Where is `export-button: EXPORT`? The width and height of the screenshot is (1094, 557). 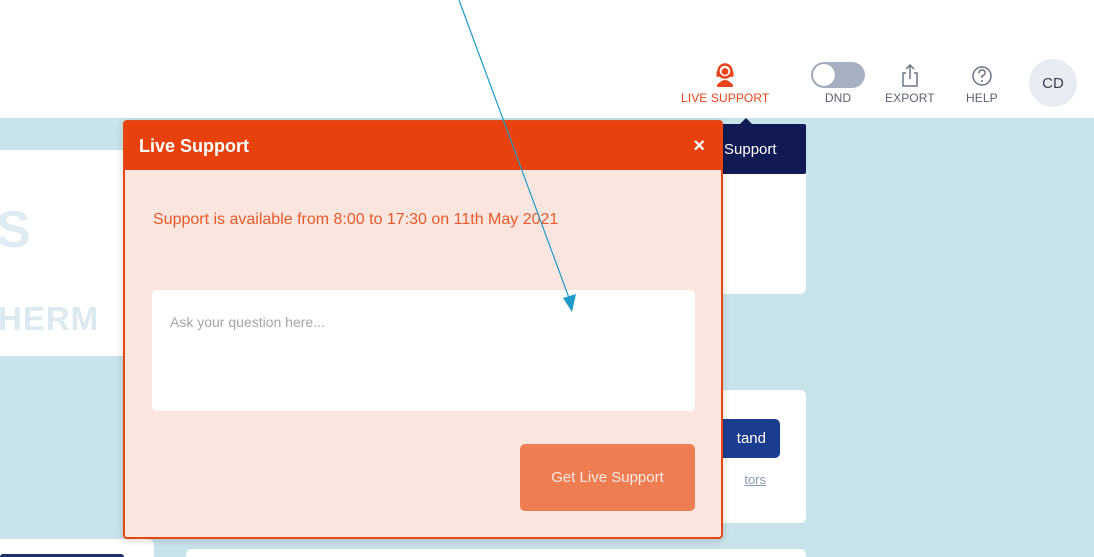
export-button: EXPORT is located at coordinates (910, 83).